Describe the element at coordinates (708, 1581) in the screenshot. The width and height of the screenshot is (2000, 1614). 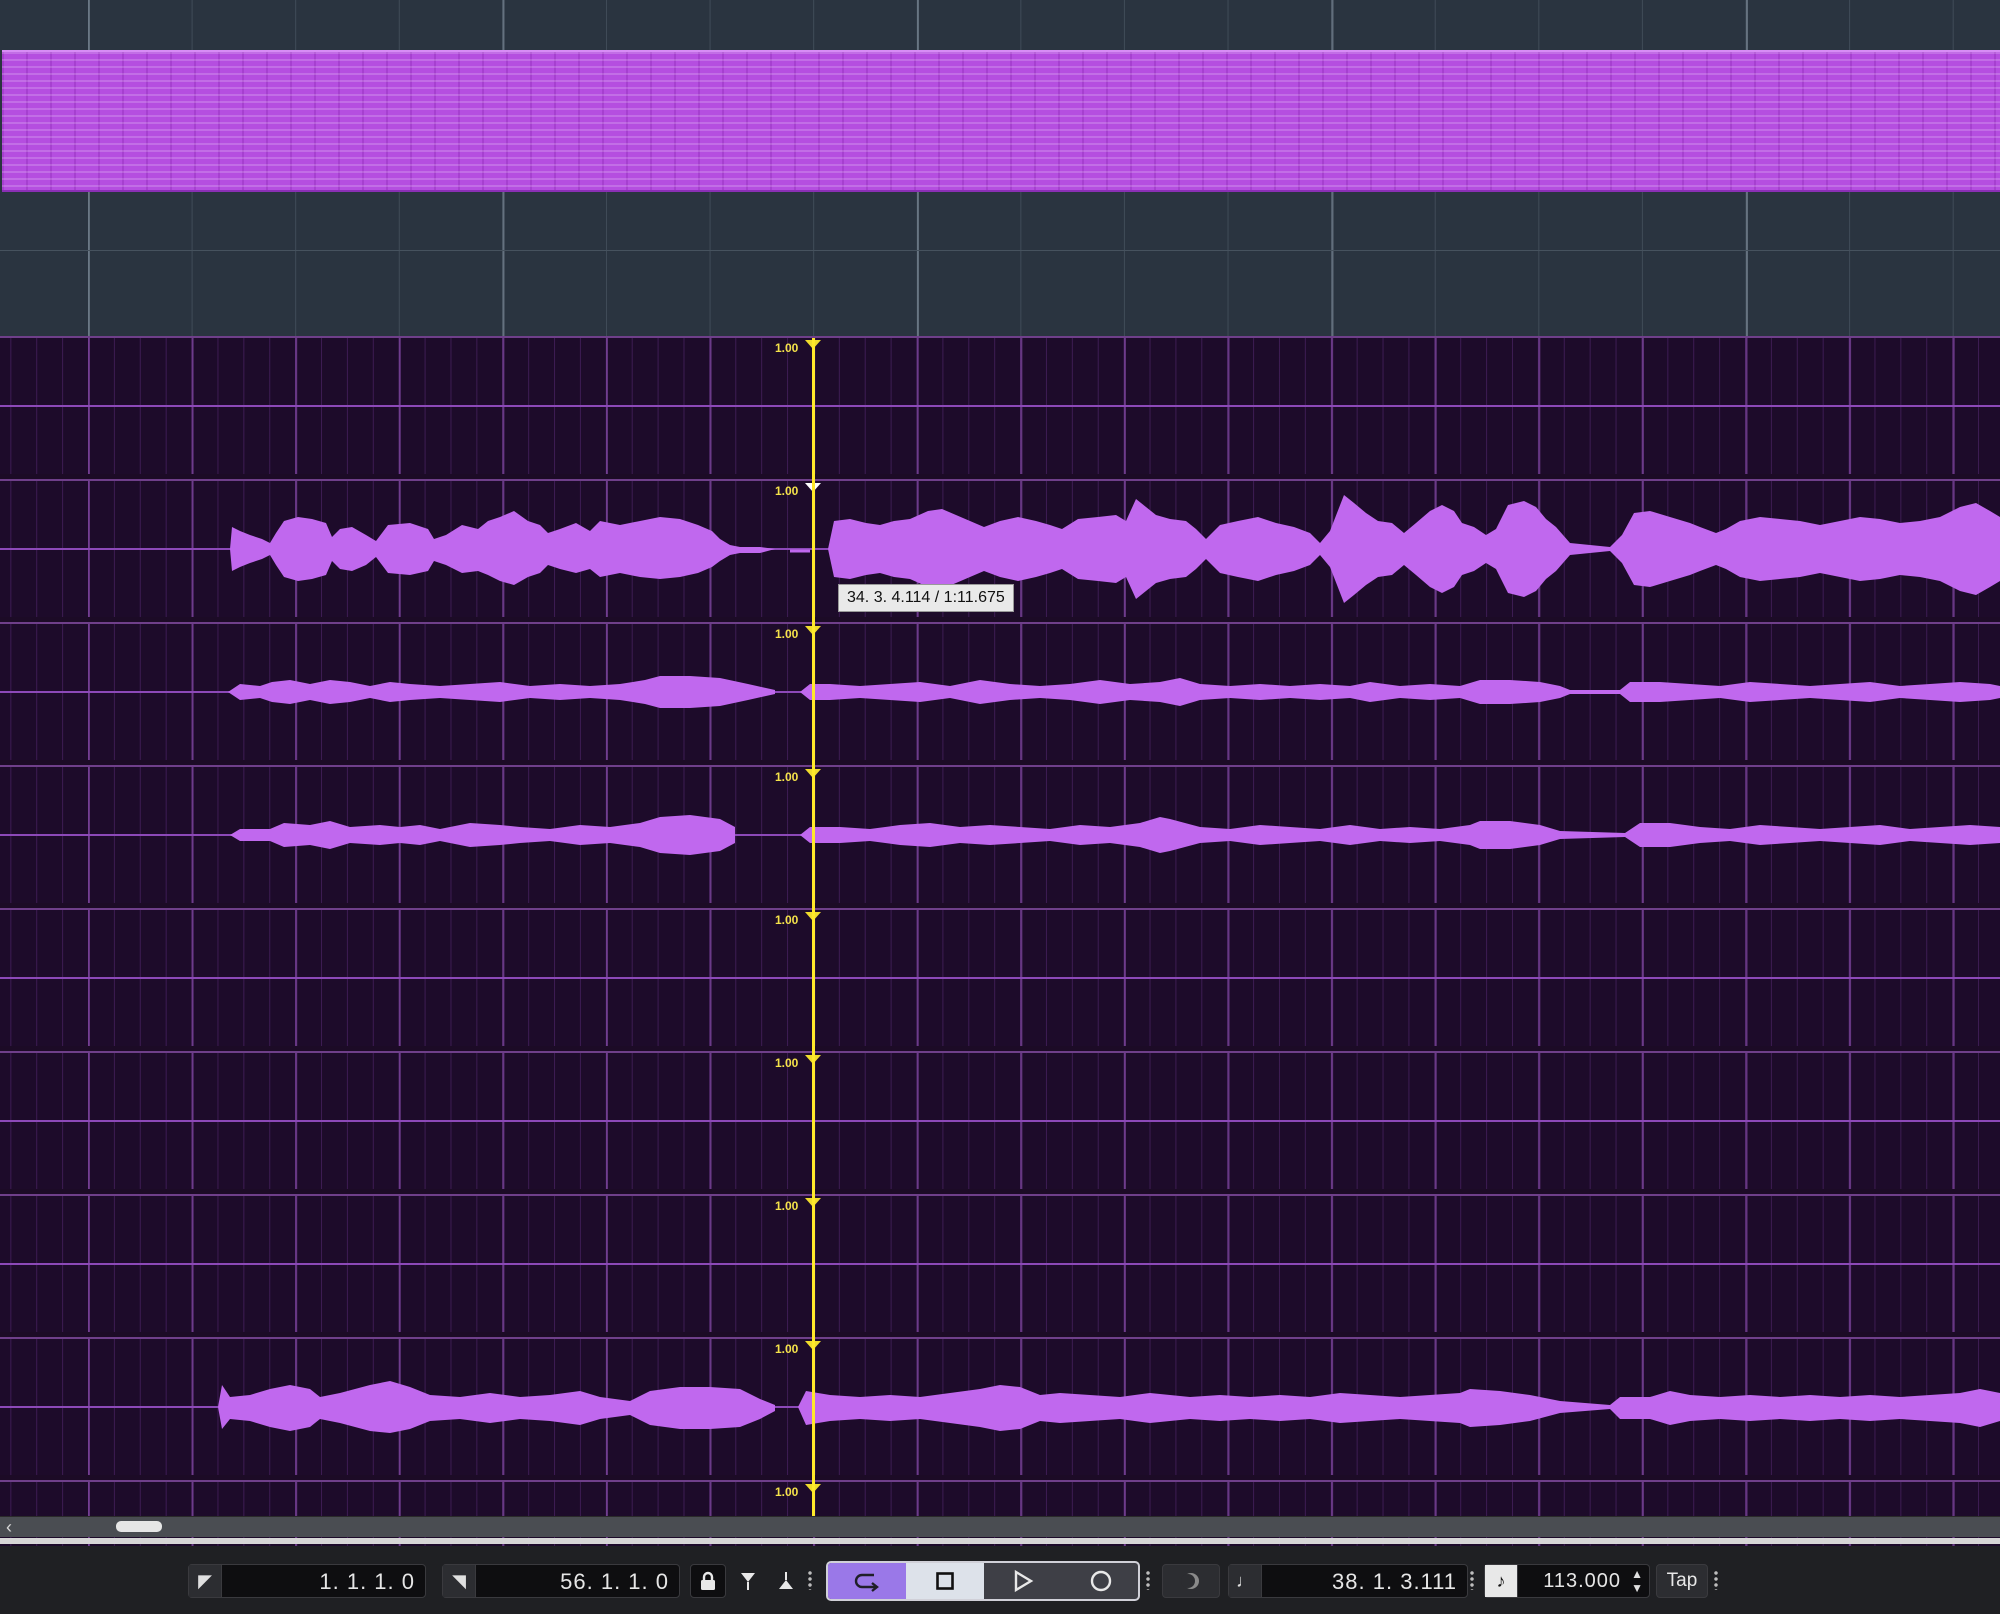
I see `lock-icon` at that location.